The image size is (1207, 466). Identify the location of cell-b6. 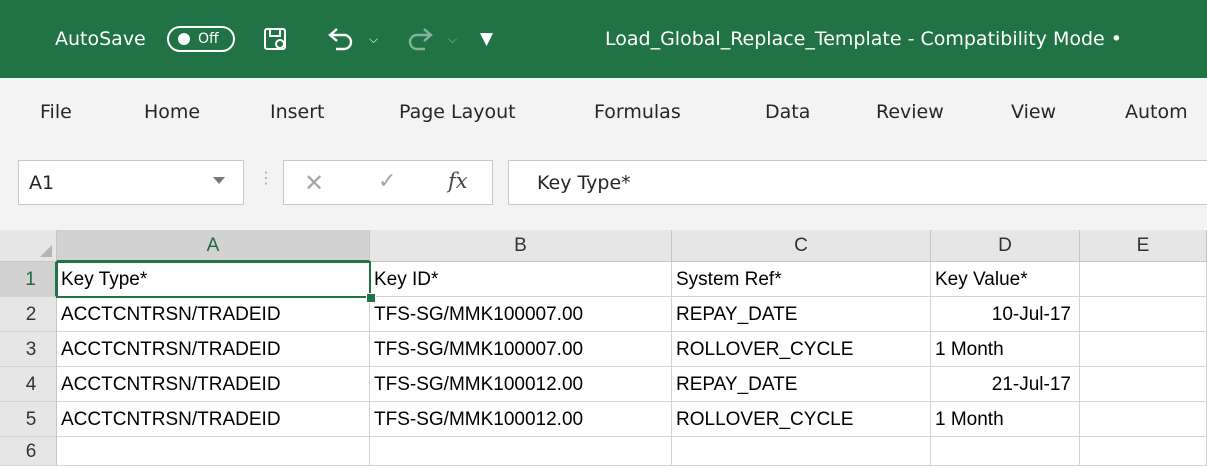
(521, 451).